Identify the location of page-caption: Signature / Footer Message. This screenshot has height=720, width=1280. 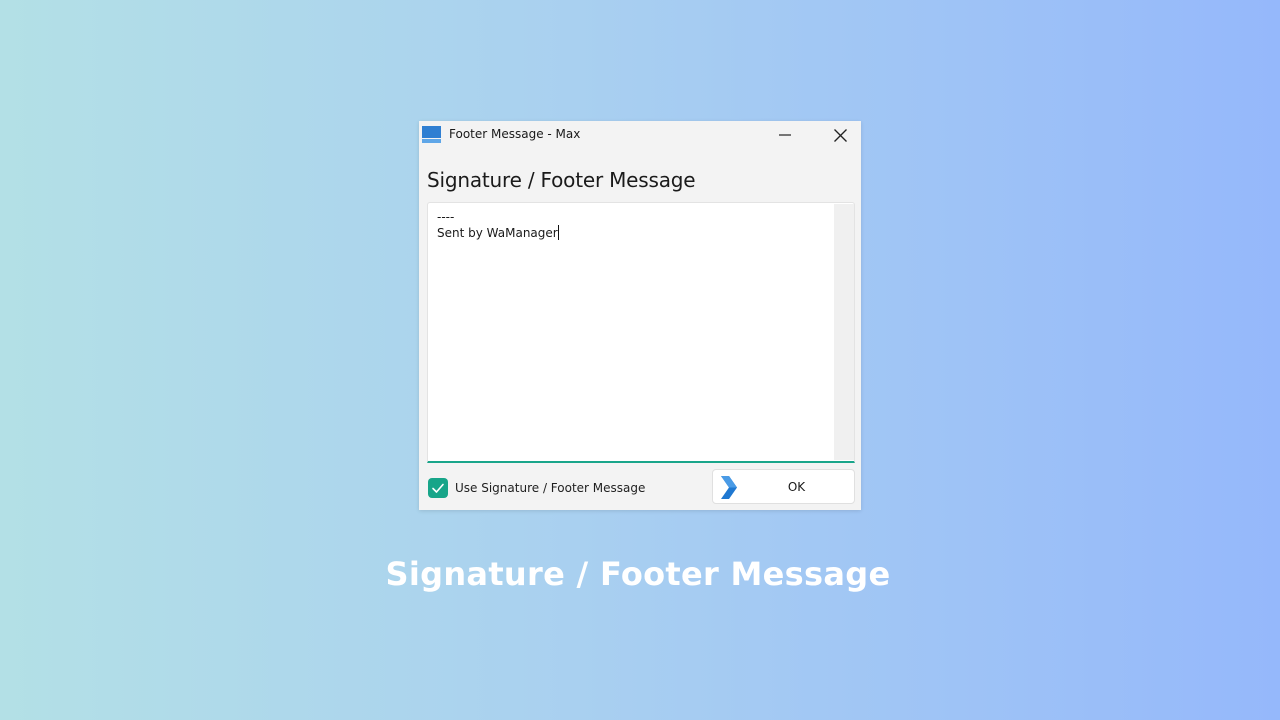
(638, 574).